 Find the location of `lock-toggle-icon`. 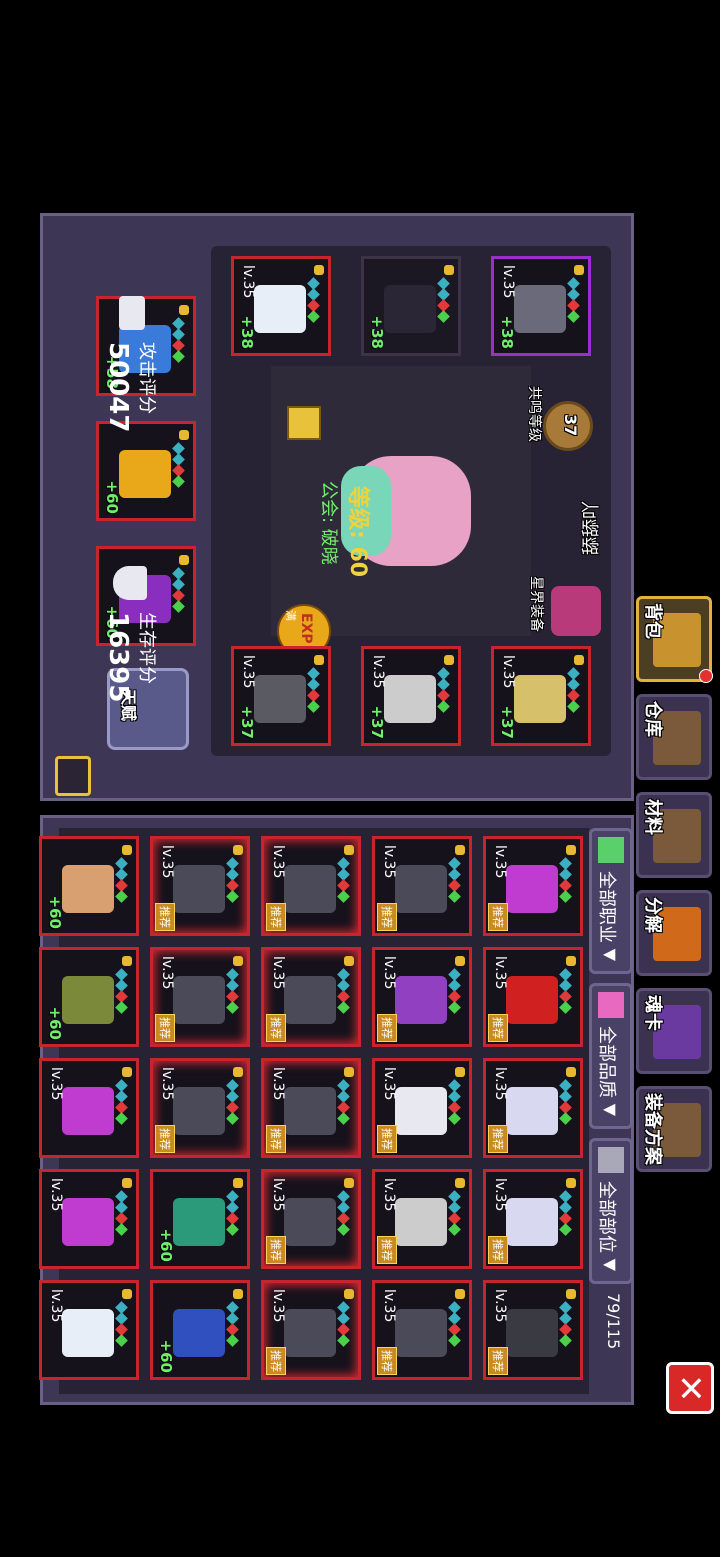

lock-toggle-icon is located at coordinates (73, 776).